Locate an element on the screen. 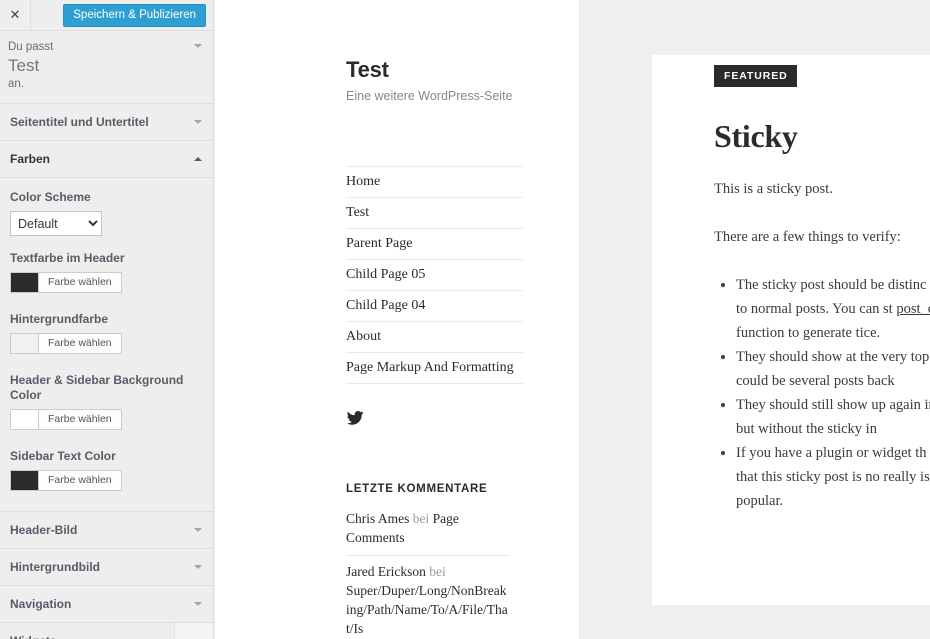 Image resolution: width=930 pixels, height=639 pixels. list-item: Chris Ames bei Page Comments is located at coordinates (428, 532).